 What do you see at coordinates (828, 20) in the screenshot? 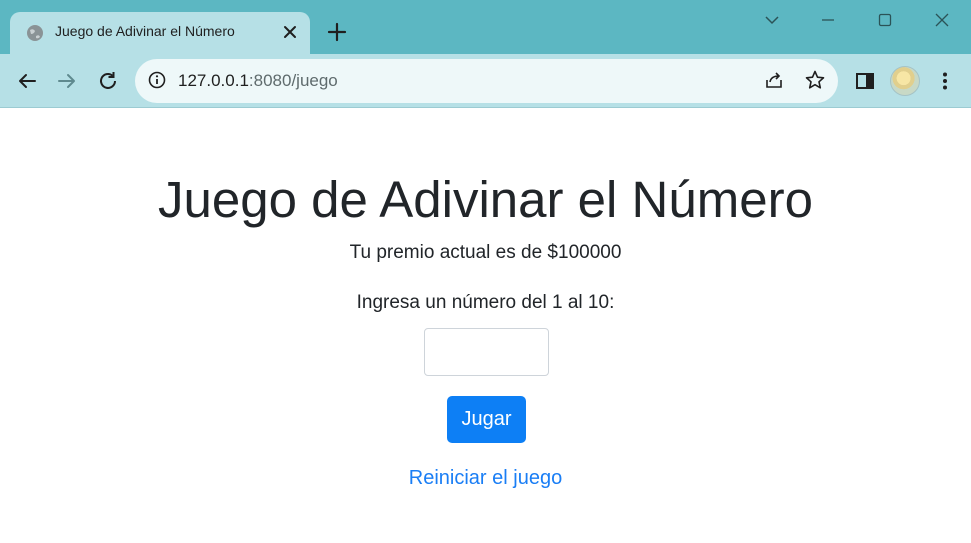
I see `minimize-icon` at bounding box center [828, 20].